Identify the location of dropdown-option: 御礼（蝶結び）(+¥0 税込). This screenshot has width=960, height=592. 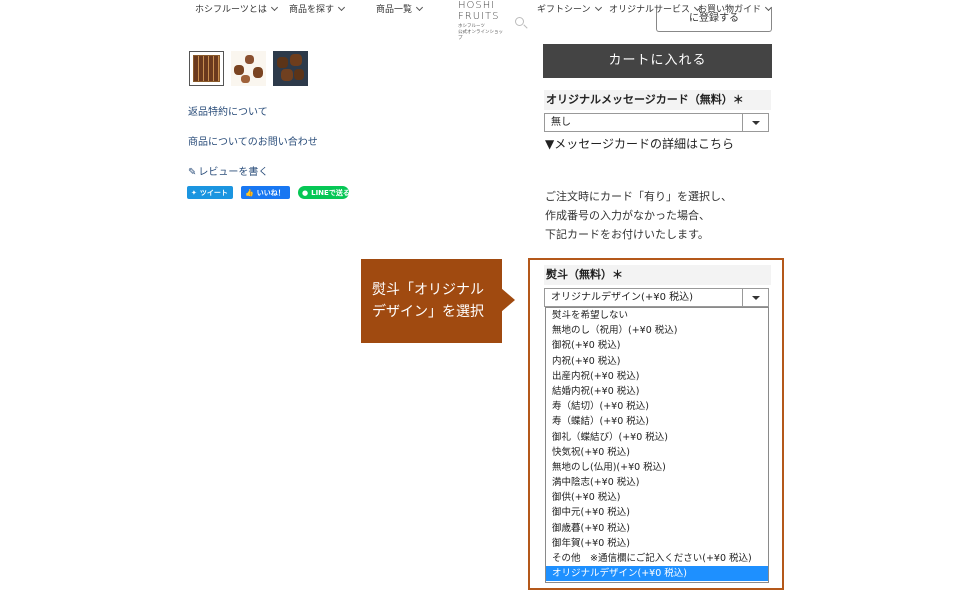
(657, 437).